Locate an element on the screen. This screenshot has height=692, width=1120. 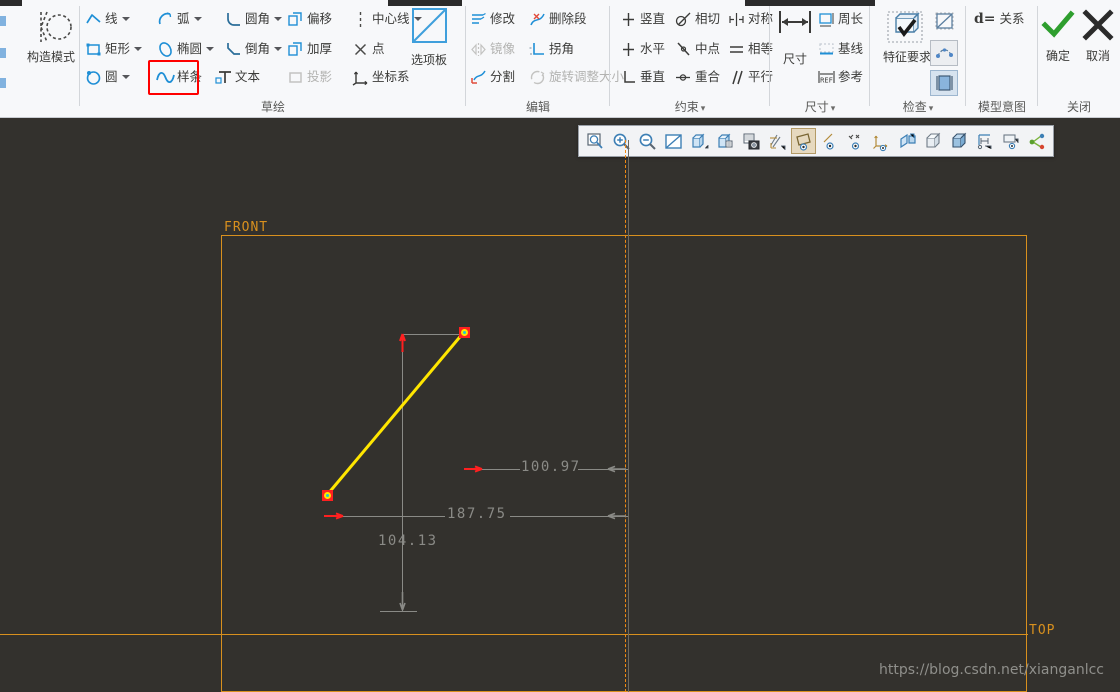
sketch-rectangle-label: 矩形 is located at coordinates (118, 48).